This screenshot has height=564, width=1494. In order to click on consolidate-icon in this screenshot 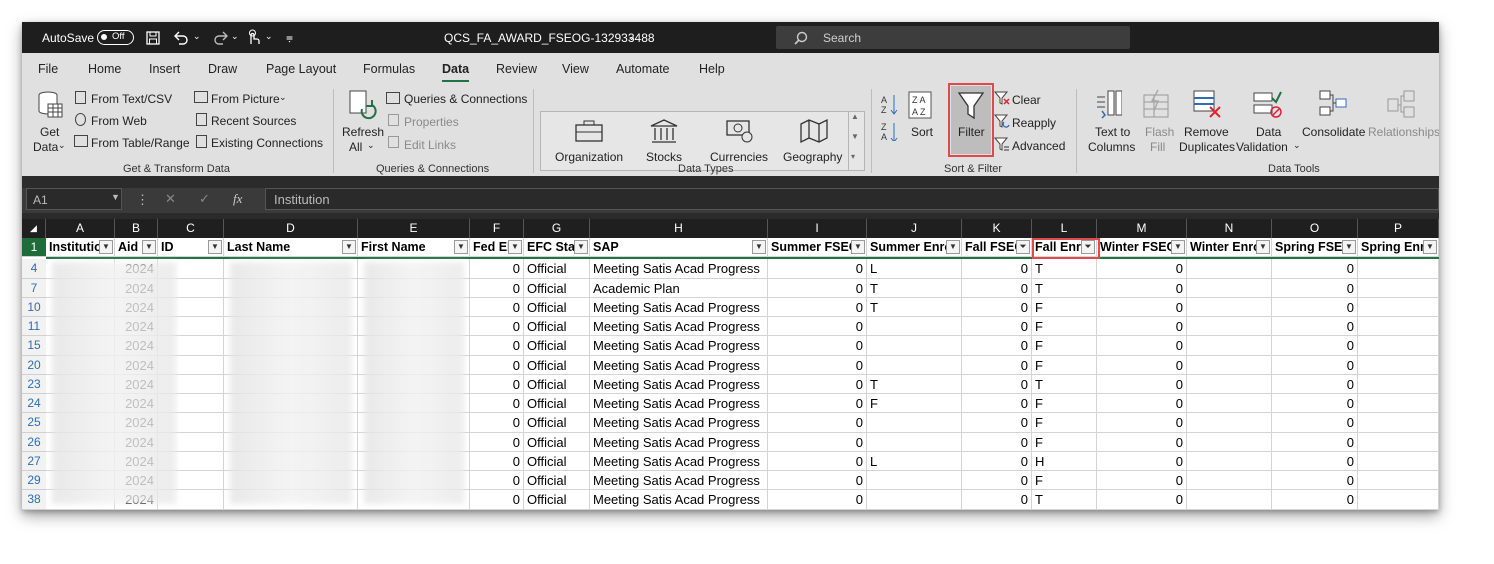, I will do `click(1333, 104)`.